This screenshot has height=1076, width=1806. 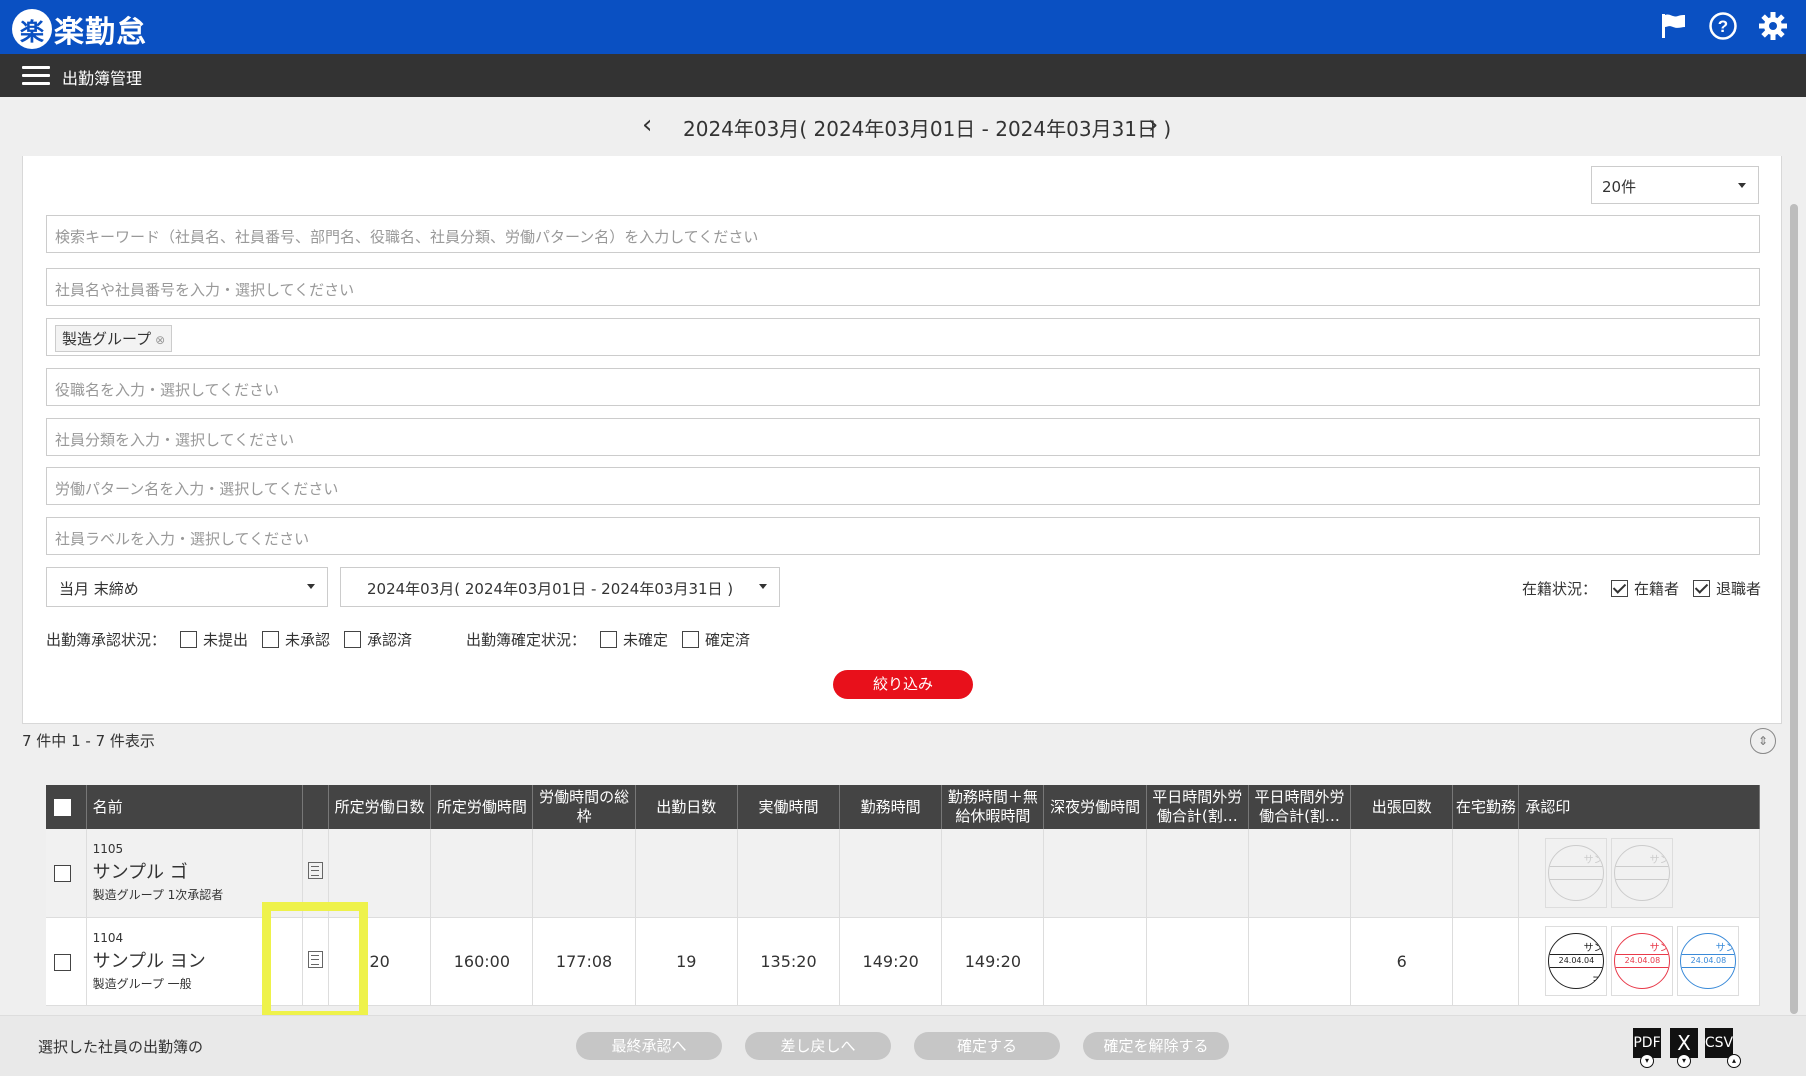 What do you see at coordinates (1642, 961) in the screenshot?
I see `stamp-slot: サンプル 24.04.08 ゴ` at bounding box center [1642, 961].